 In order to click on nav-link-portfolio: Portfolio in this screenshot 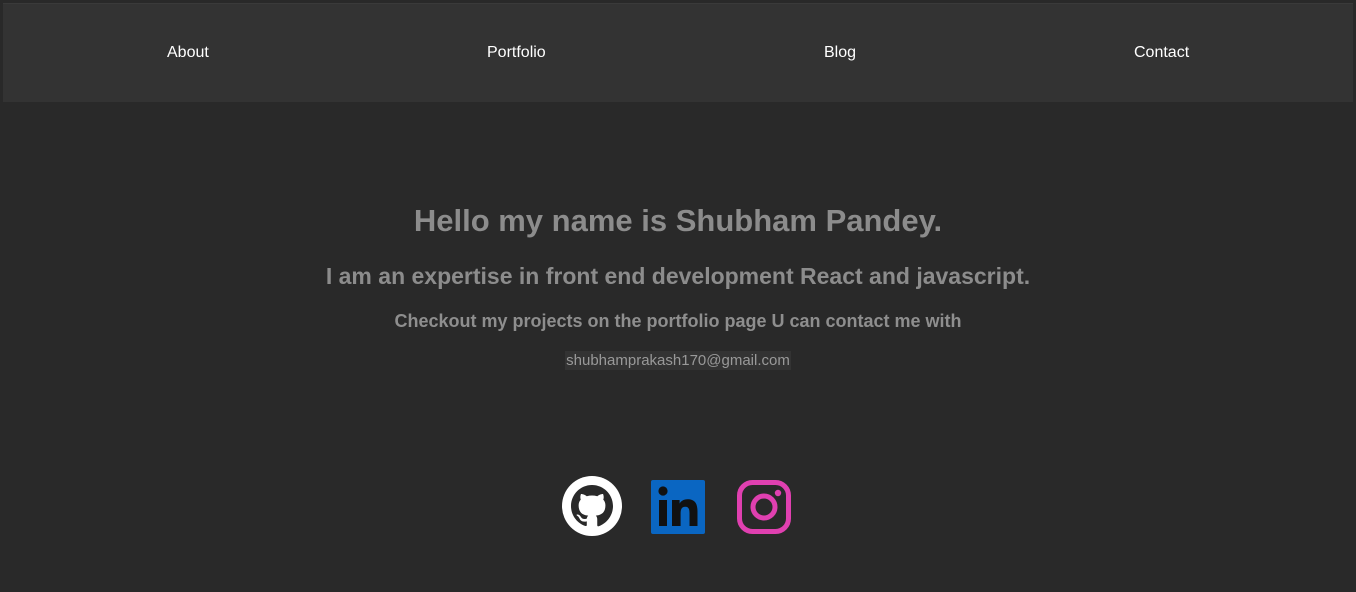, I will do `click(516, 53)`.